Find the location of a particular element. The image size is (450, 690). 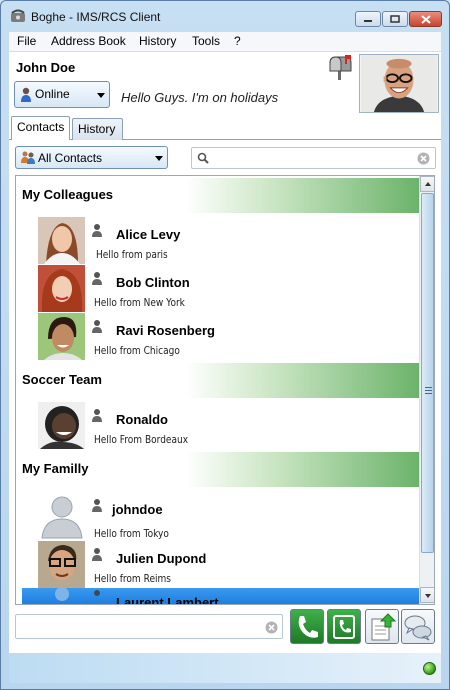

maximize-button is located at coordinates (395, 19).